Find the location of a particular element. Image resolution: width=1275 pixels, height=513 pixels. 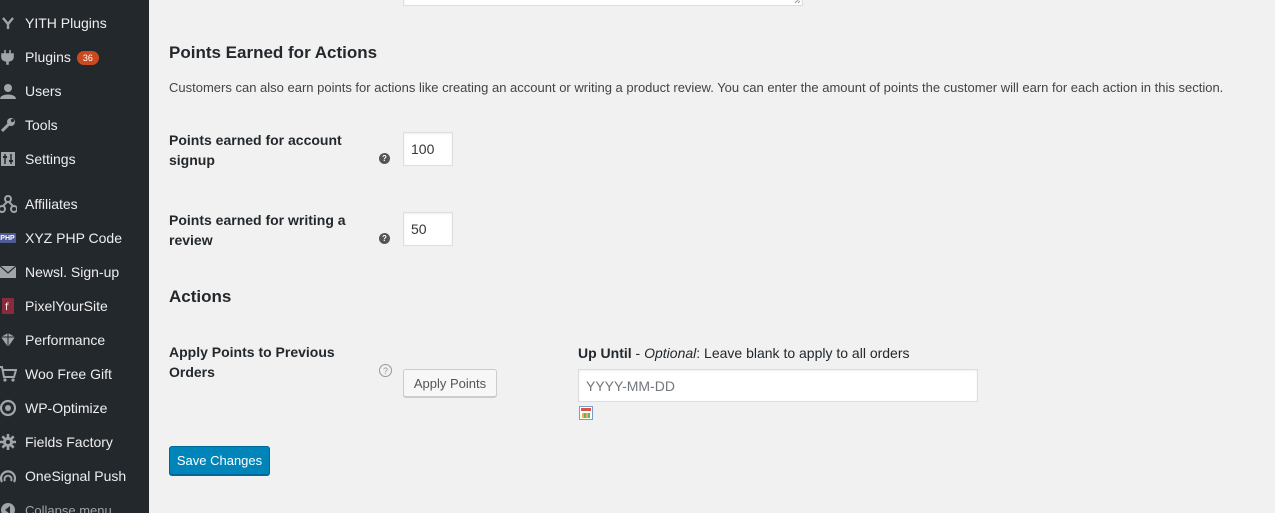

sidebar-item-label: Woo Free Gift is located at coordinates (68, 374).